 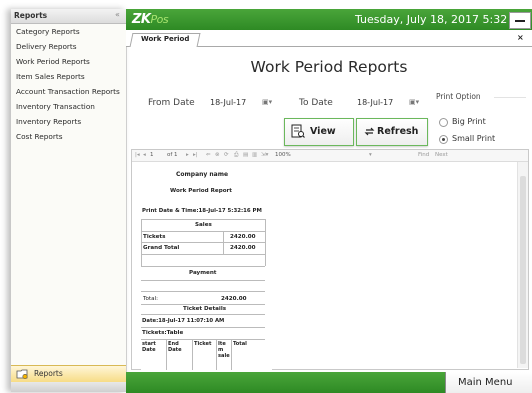 What do you see at coordinates (172, 155) in the screenshot?
I see `page-count: of 1` at bounding box center [172, 155].